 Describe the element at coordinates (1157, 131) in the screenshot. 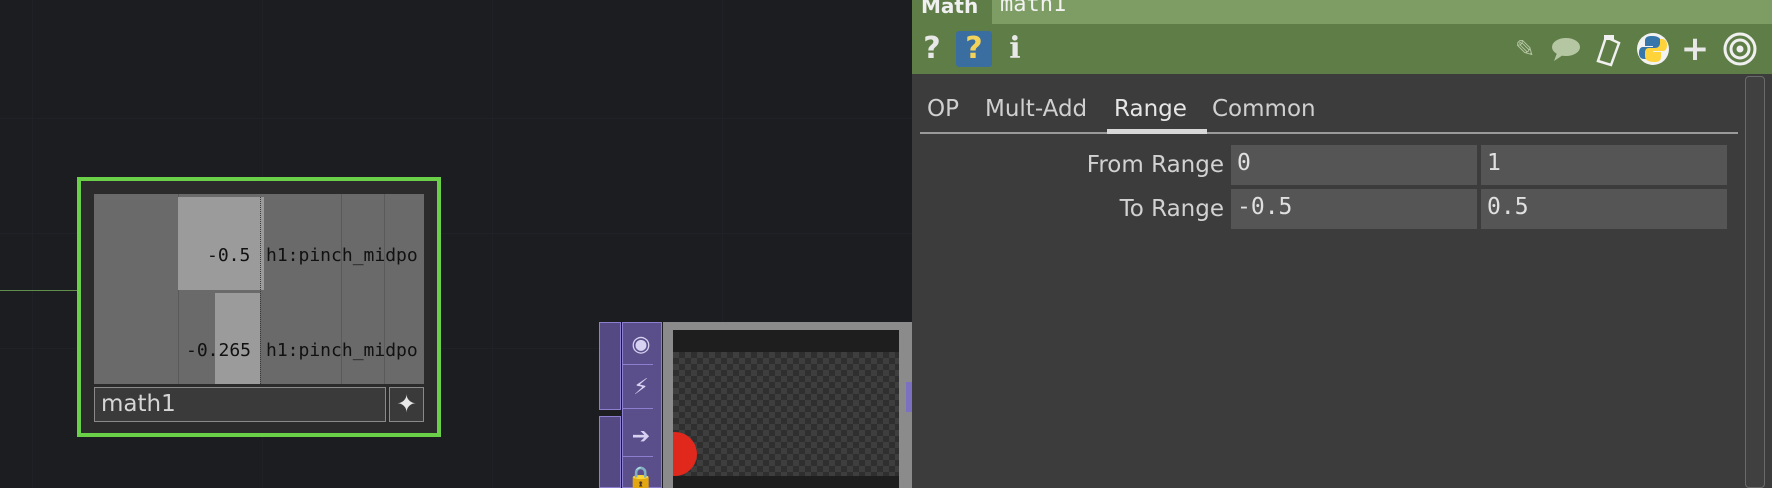

I see `active-tab-indicator` at that location.